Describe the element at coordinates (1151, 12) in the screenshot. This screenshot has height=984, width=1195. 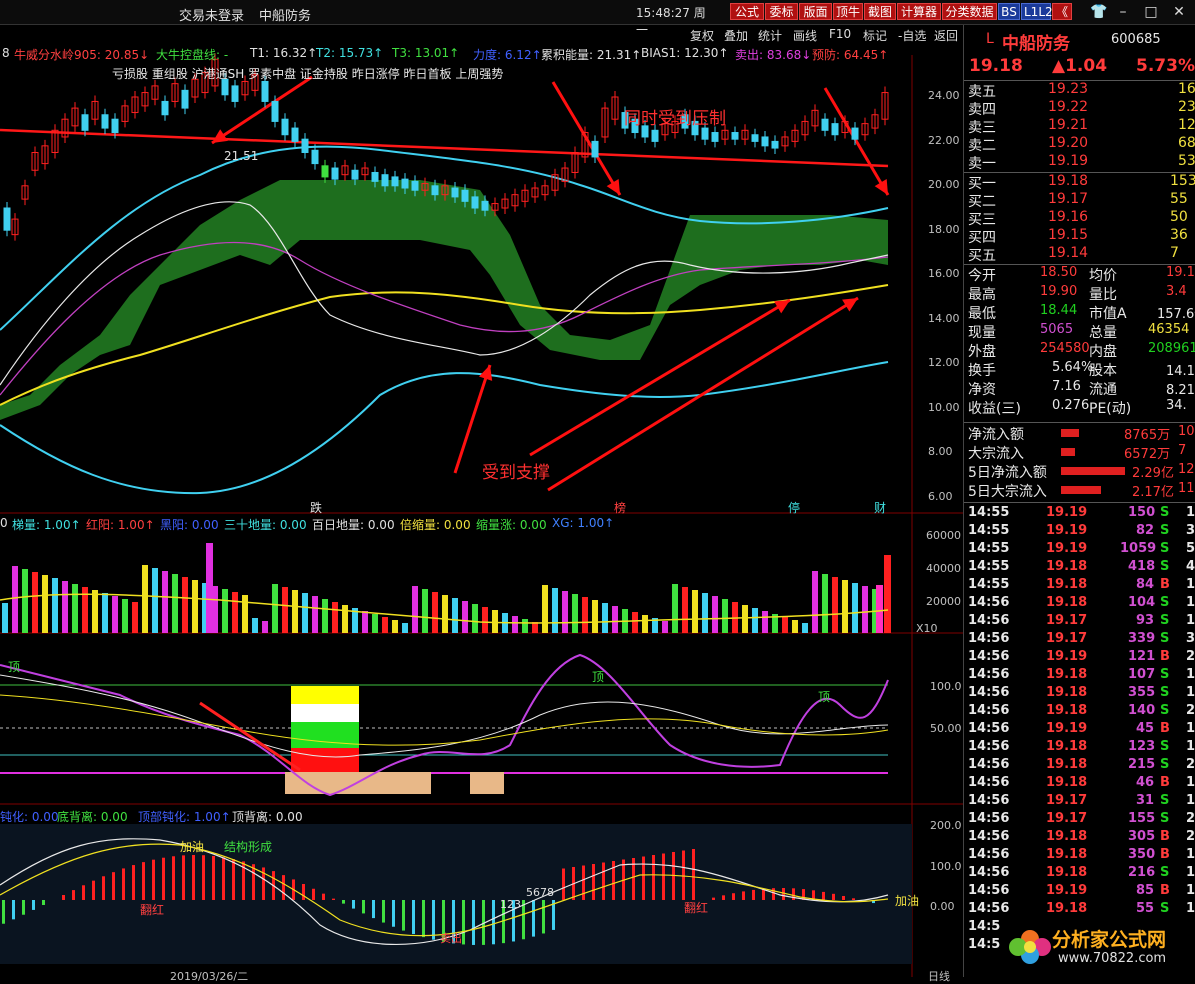
I see `maximize-icon: □` at that location.